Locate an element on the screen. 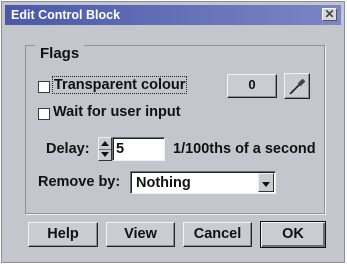  remove-by-selected-value: Nothing is located at coordinates (163, 183).